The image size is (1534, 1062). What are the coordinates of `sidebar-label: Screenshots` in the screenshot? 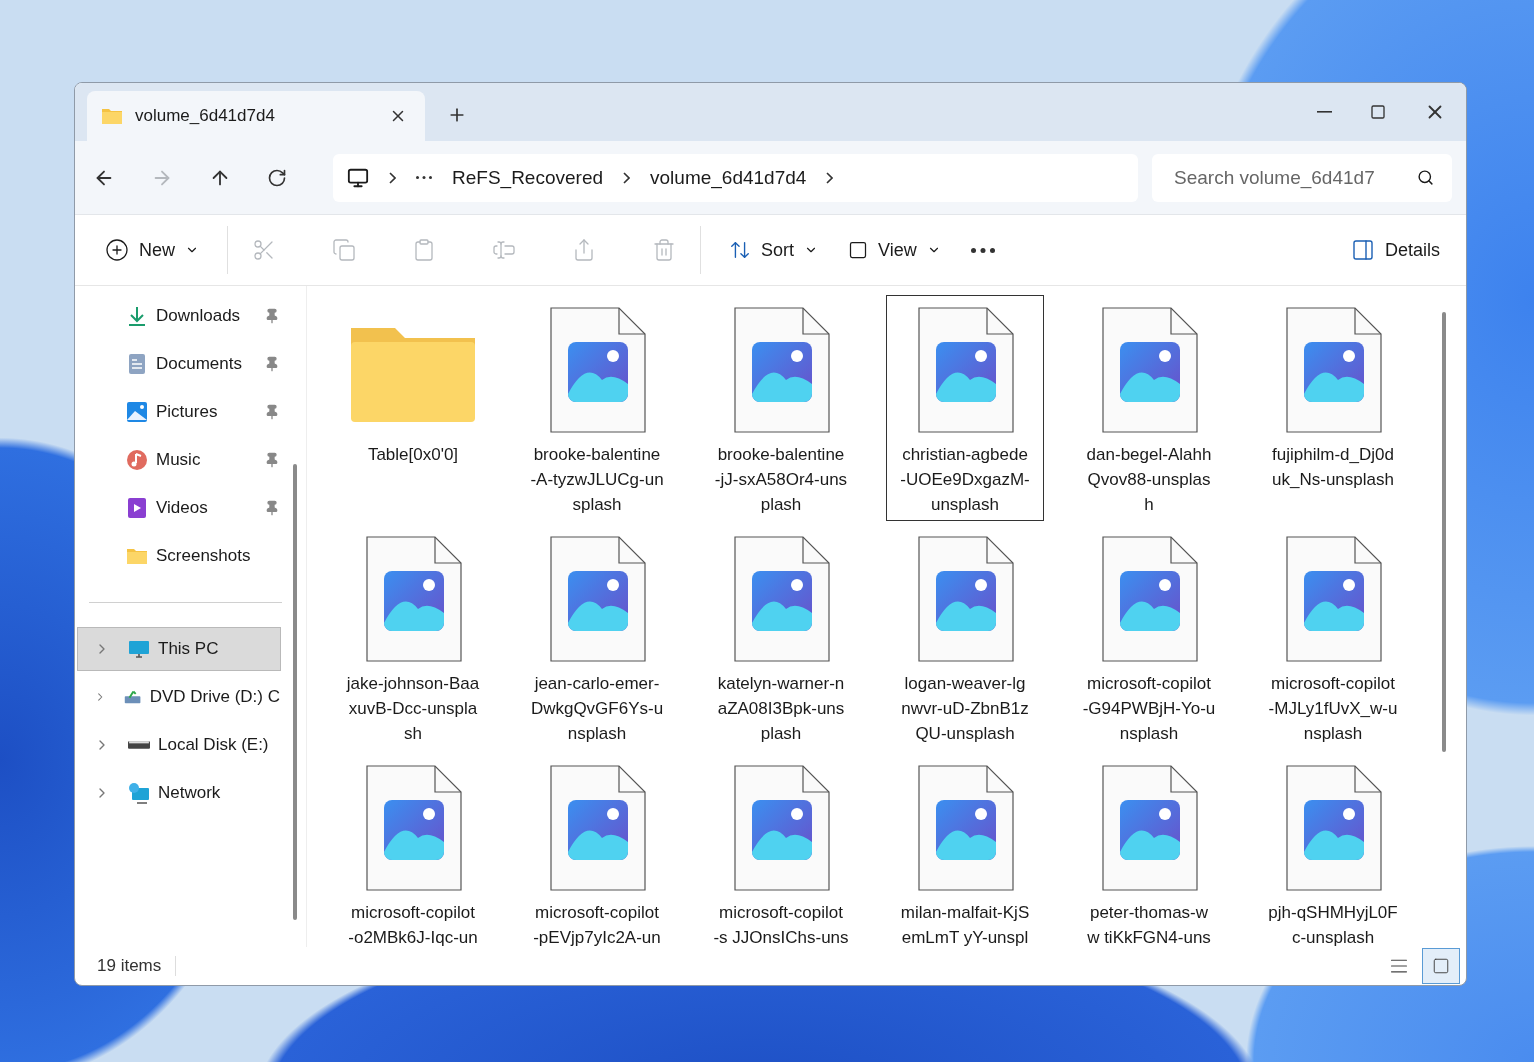 It's located at (204, 556).